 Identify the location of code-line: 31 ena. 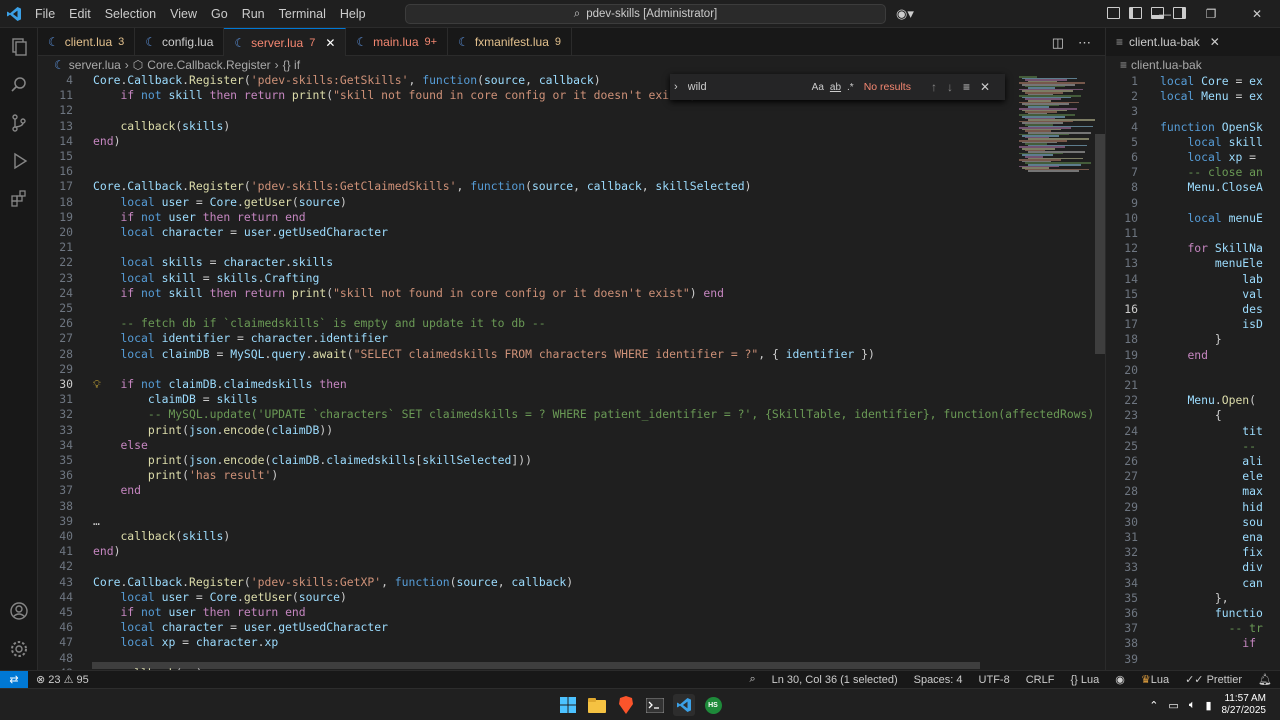
(1193, 537).